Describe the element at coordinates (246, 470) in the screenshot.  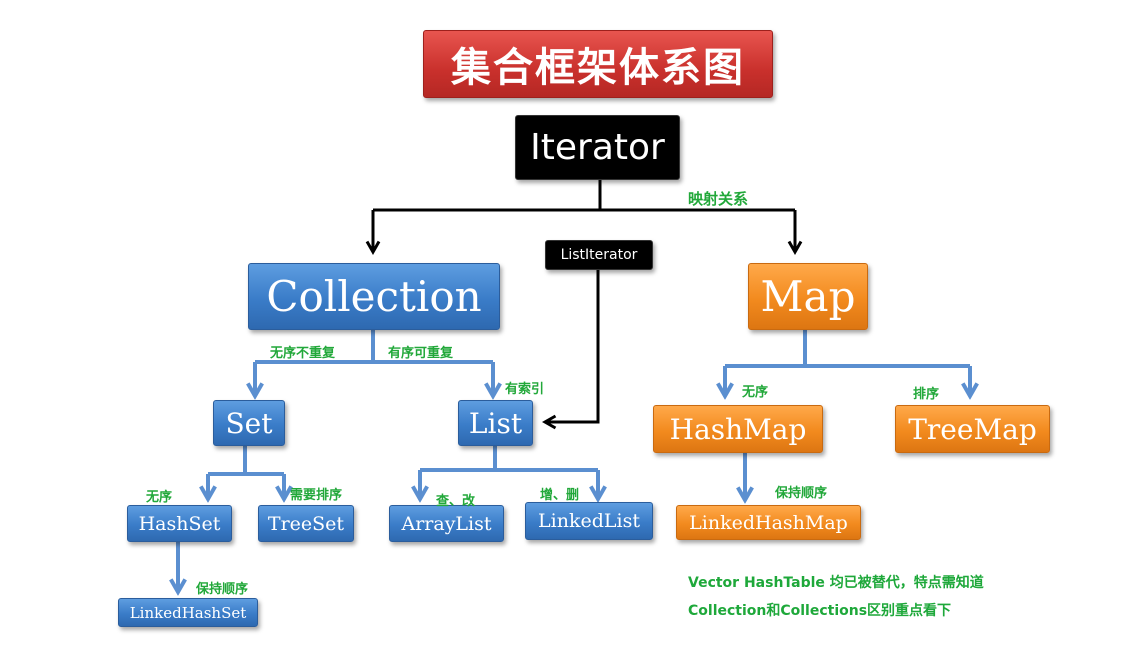
I see `edge-set-hashset-treeset` at that location.